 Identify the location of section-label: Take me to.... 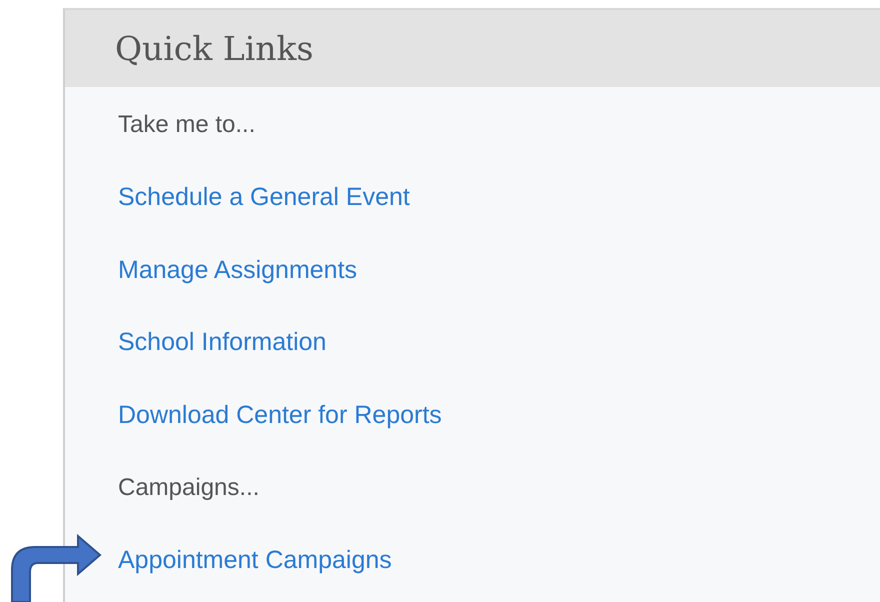
(187, 125).